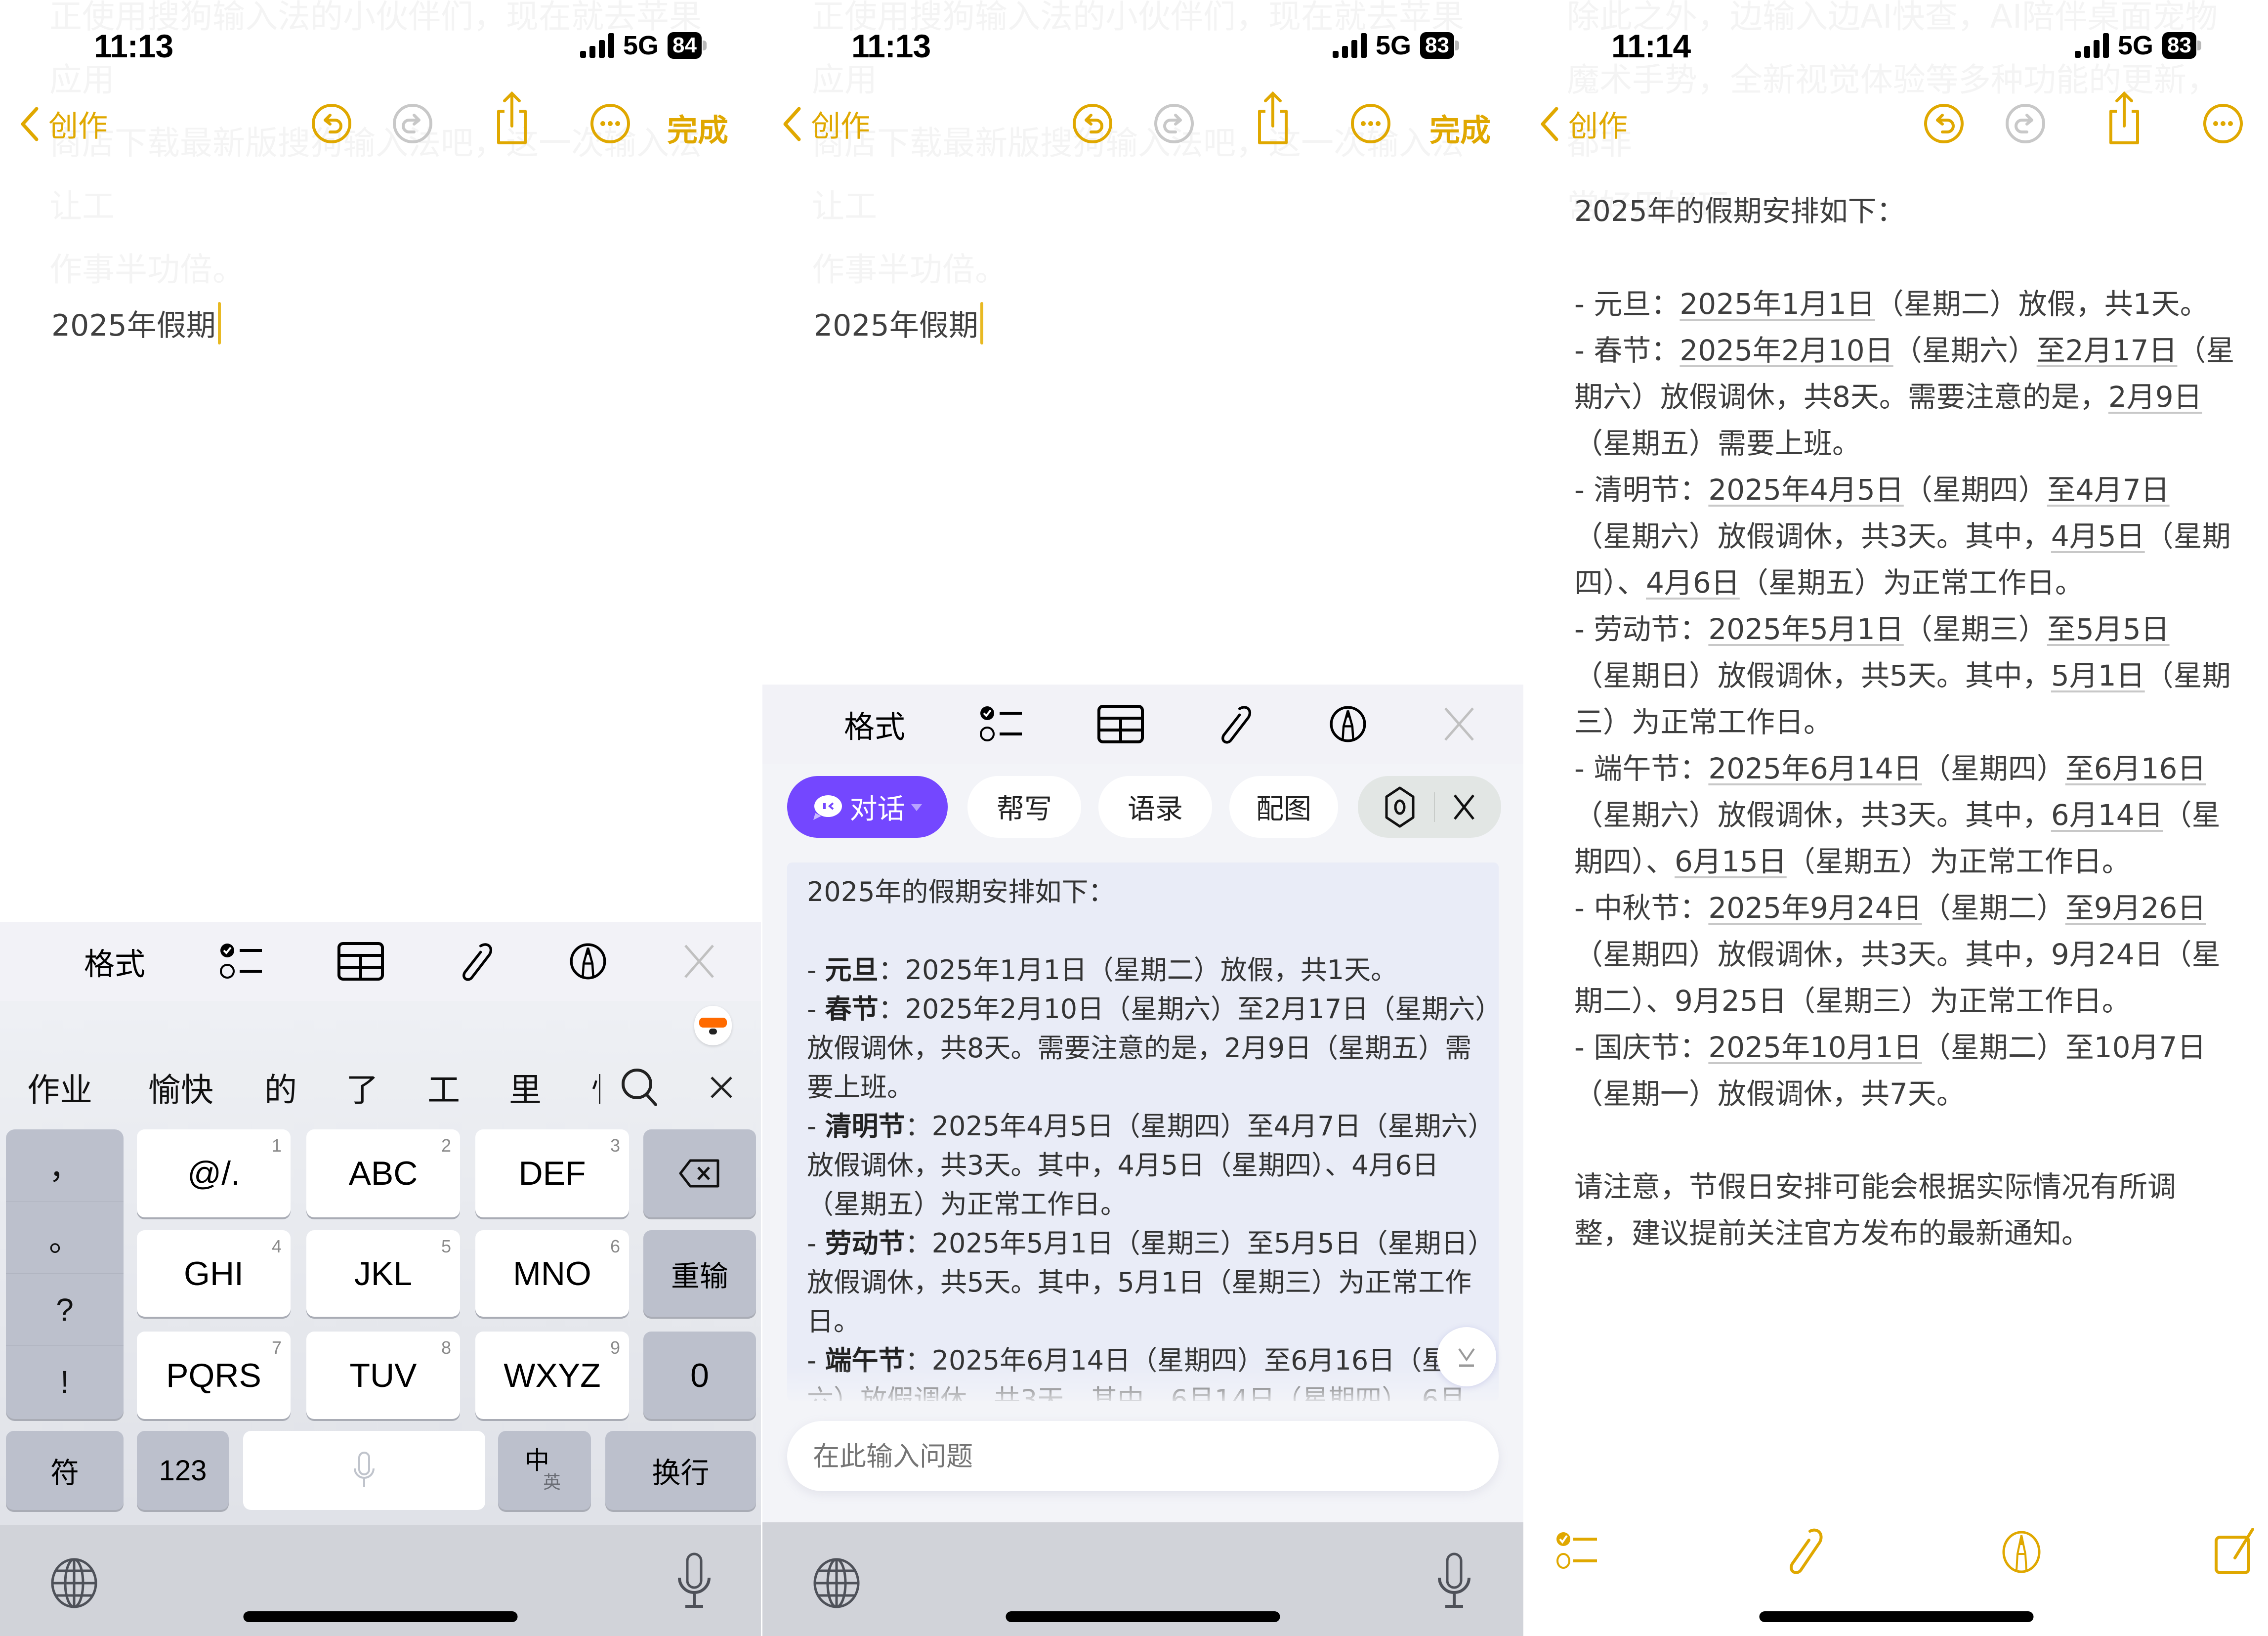  What do you see at coordinates (214, 1173) in the screenshot?
I see `key-1: @/. 1` at bounding box center [214, 1173].